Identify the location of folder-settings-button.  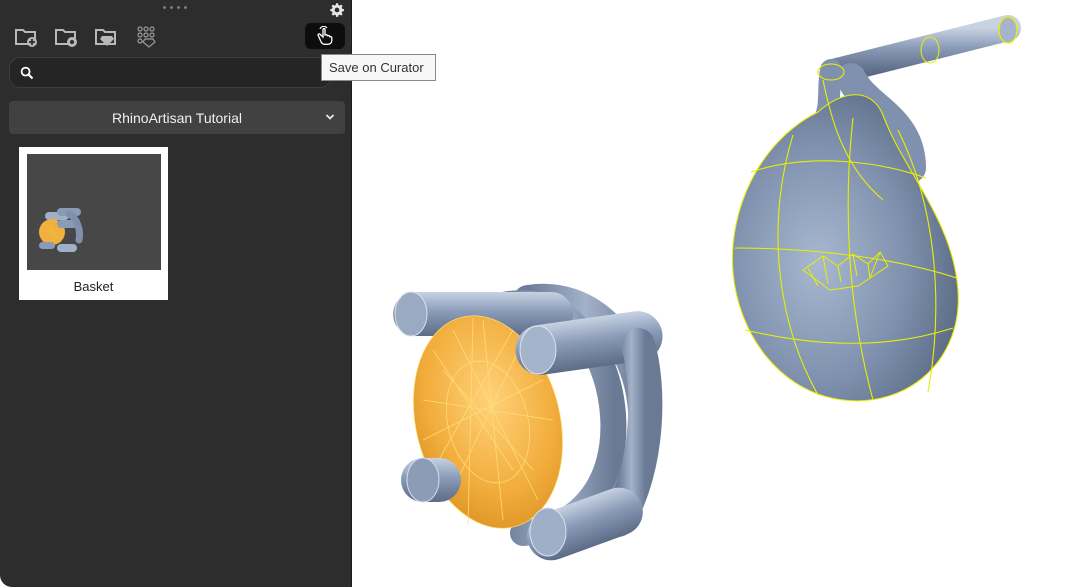
(67, 37).